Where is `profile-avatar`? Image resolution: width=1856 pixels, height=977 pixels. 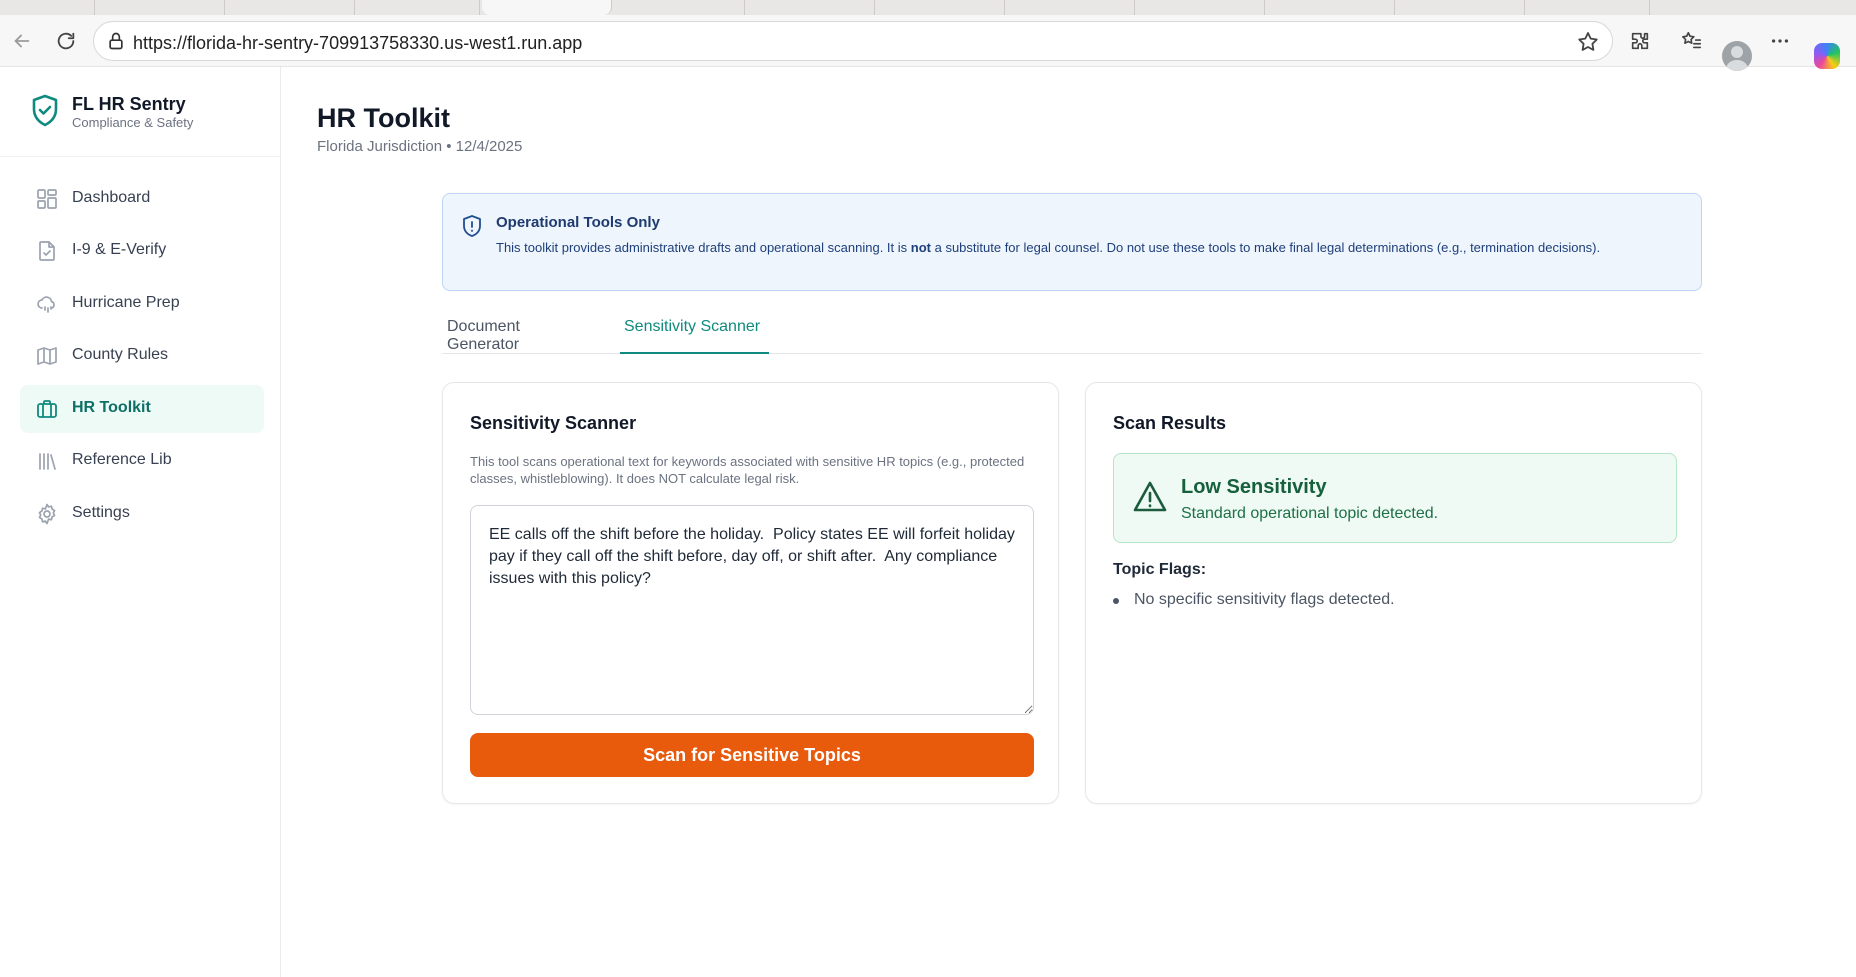 profile-avatar is located at coordinates (1737, 56).